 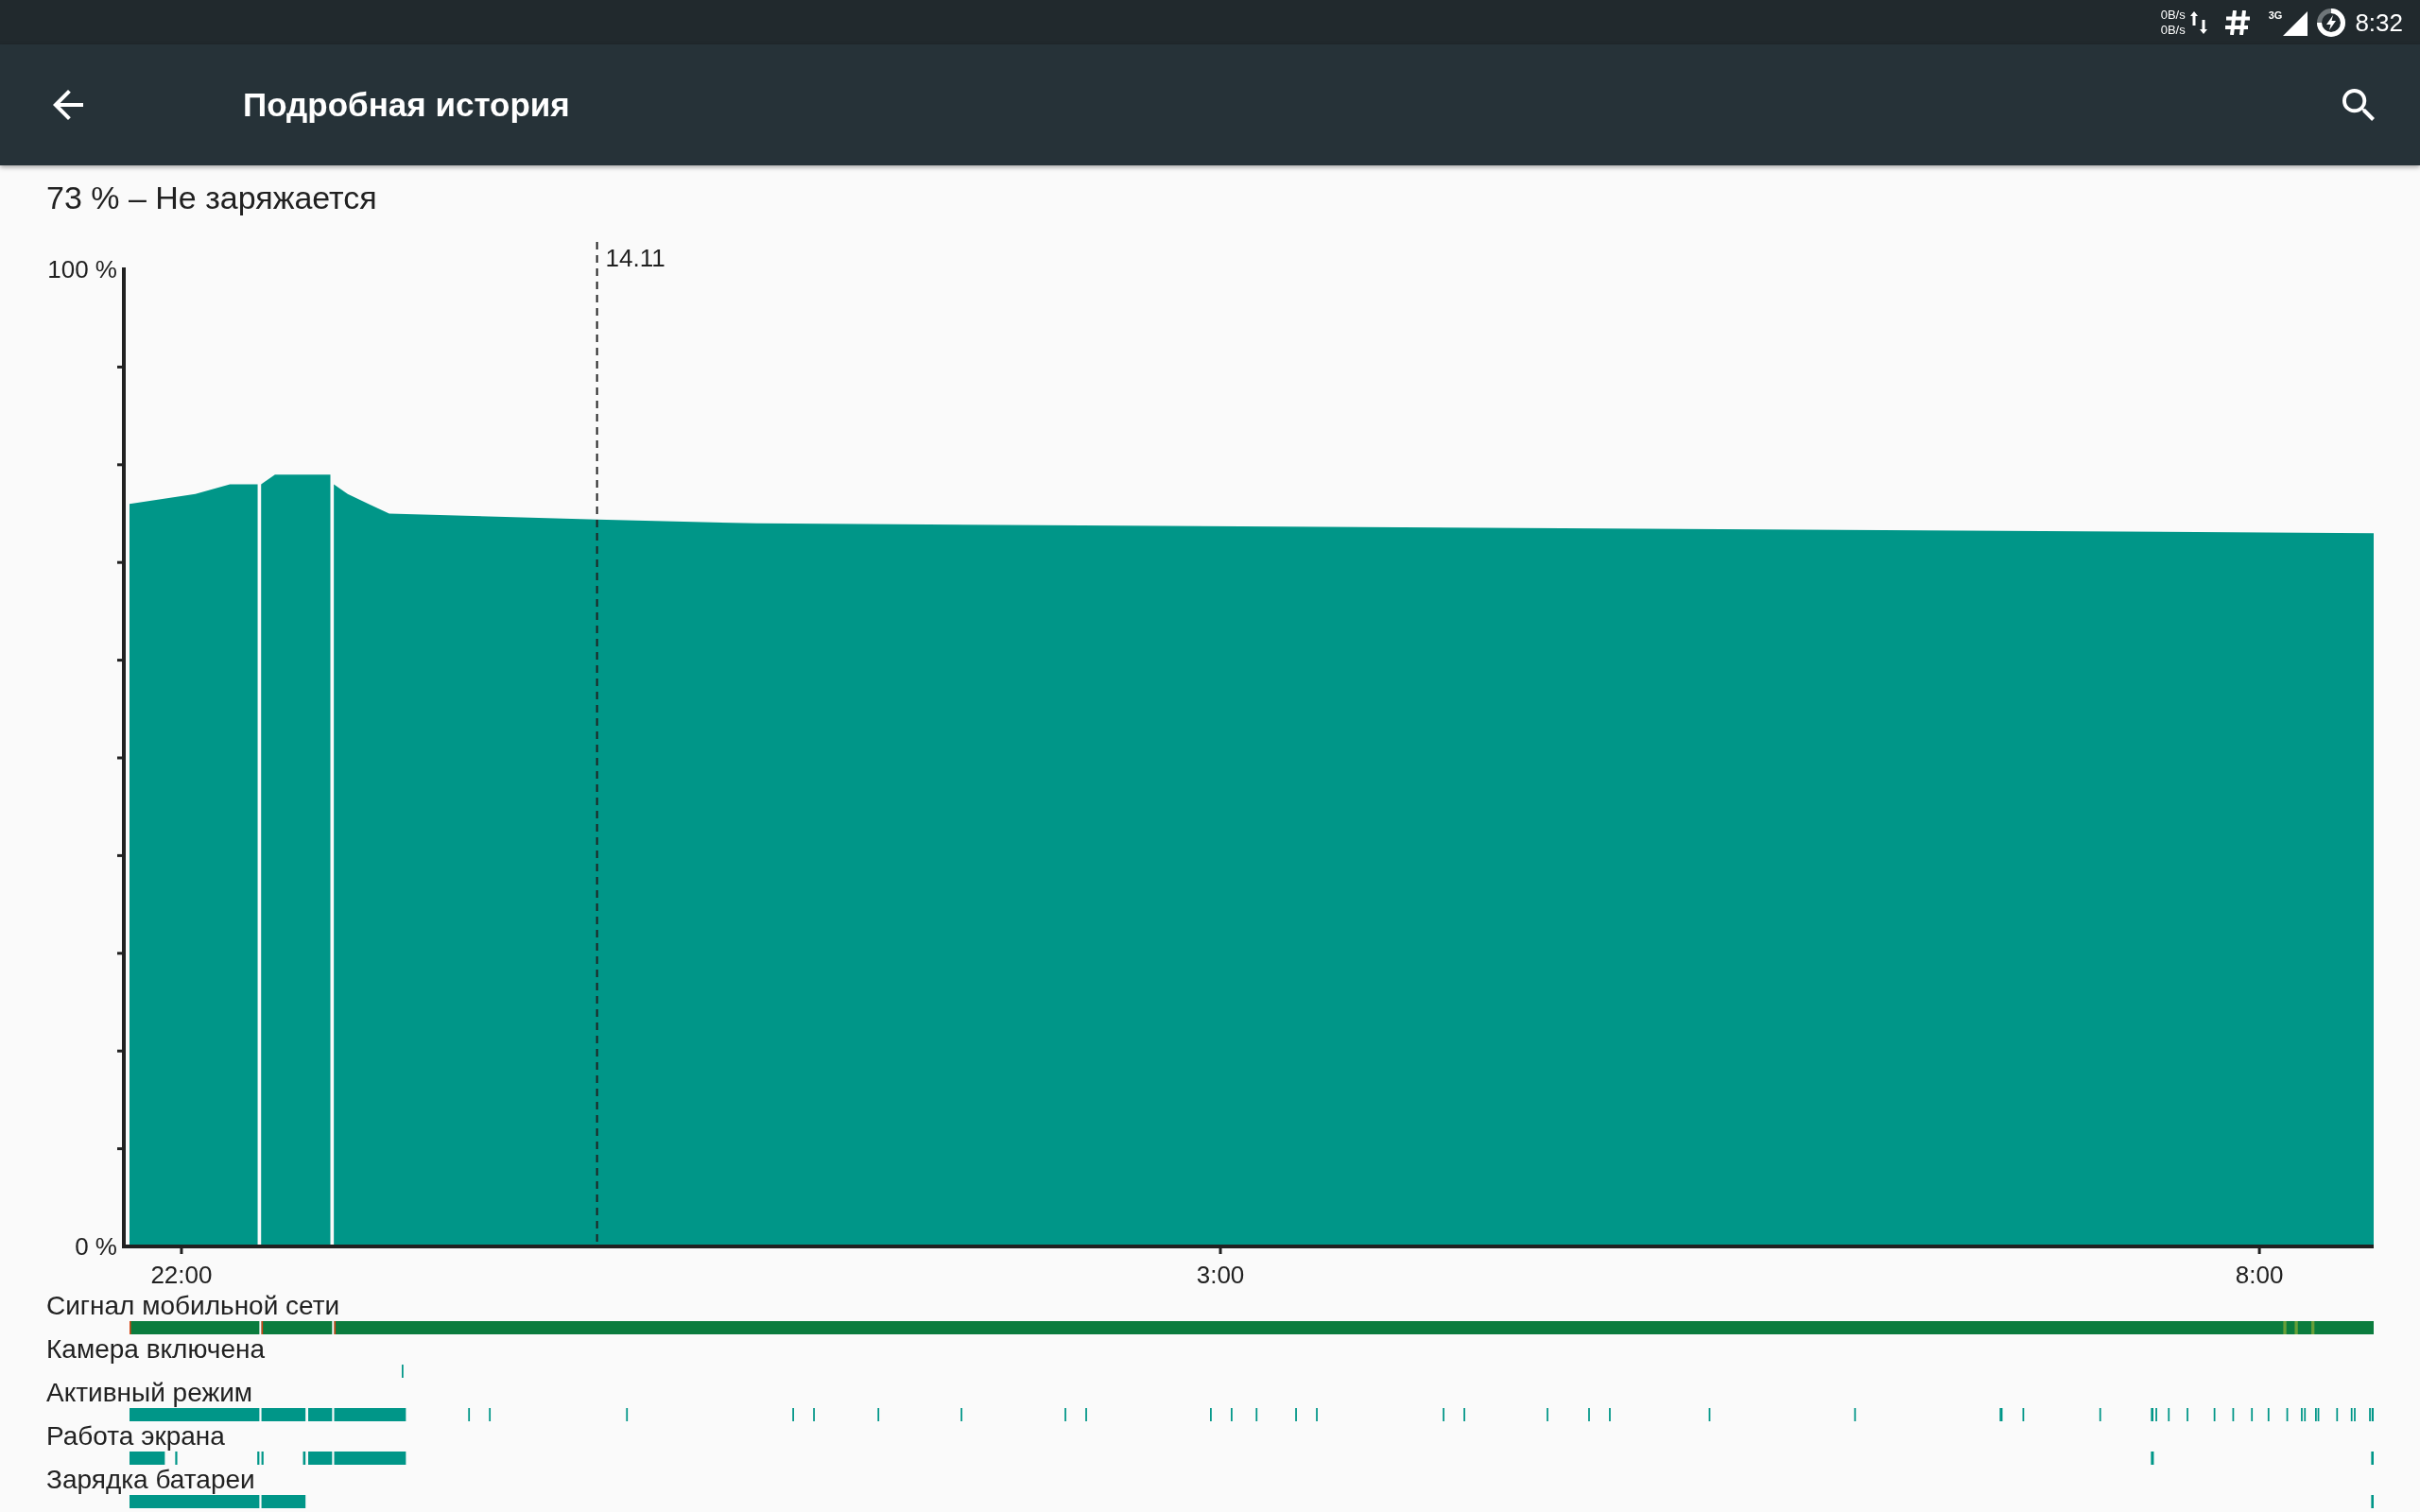 I want to click on lightning-ring-icon, so click(x=2331, y=22).